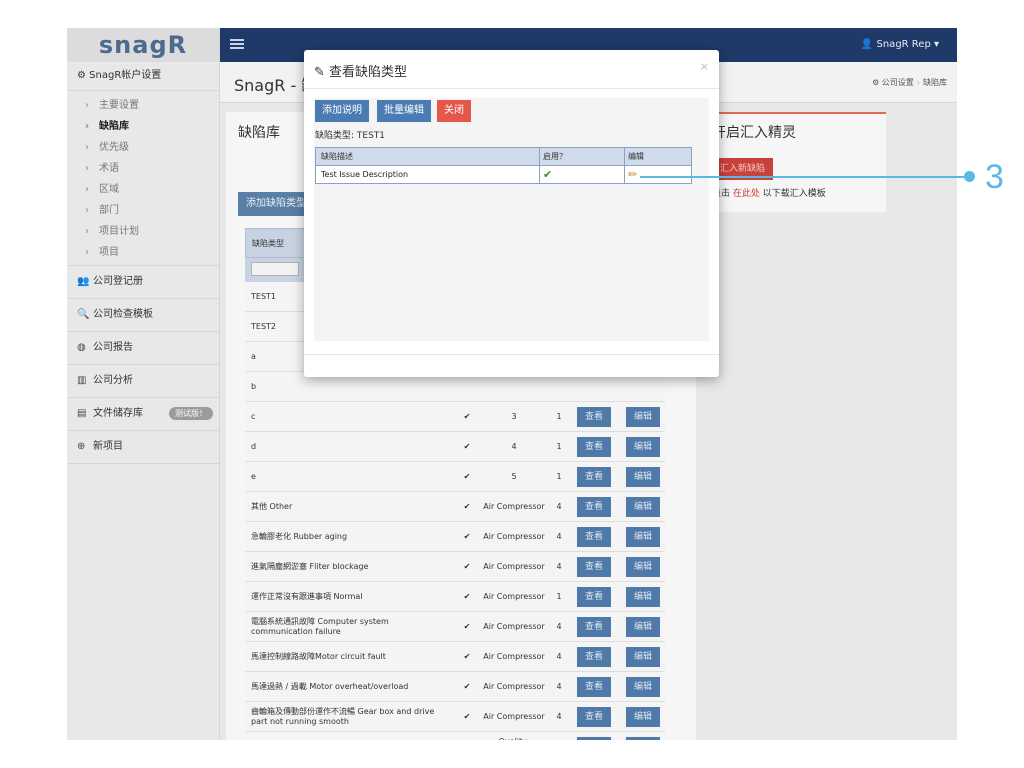  Describe the element at coordinates (503, 157) in the screenshot. I see `table-header: 缺陷描述 启用？ 编辑` at that location.